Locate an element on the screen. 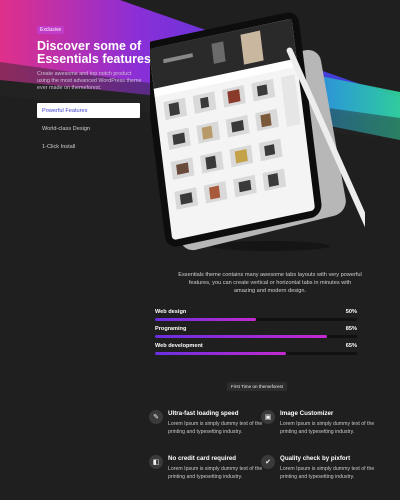 The width and height of the screenshot is (400, 500). tab-one-click-install: 1-Click Install is located at coordinates (88, 146).